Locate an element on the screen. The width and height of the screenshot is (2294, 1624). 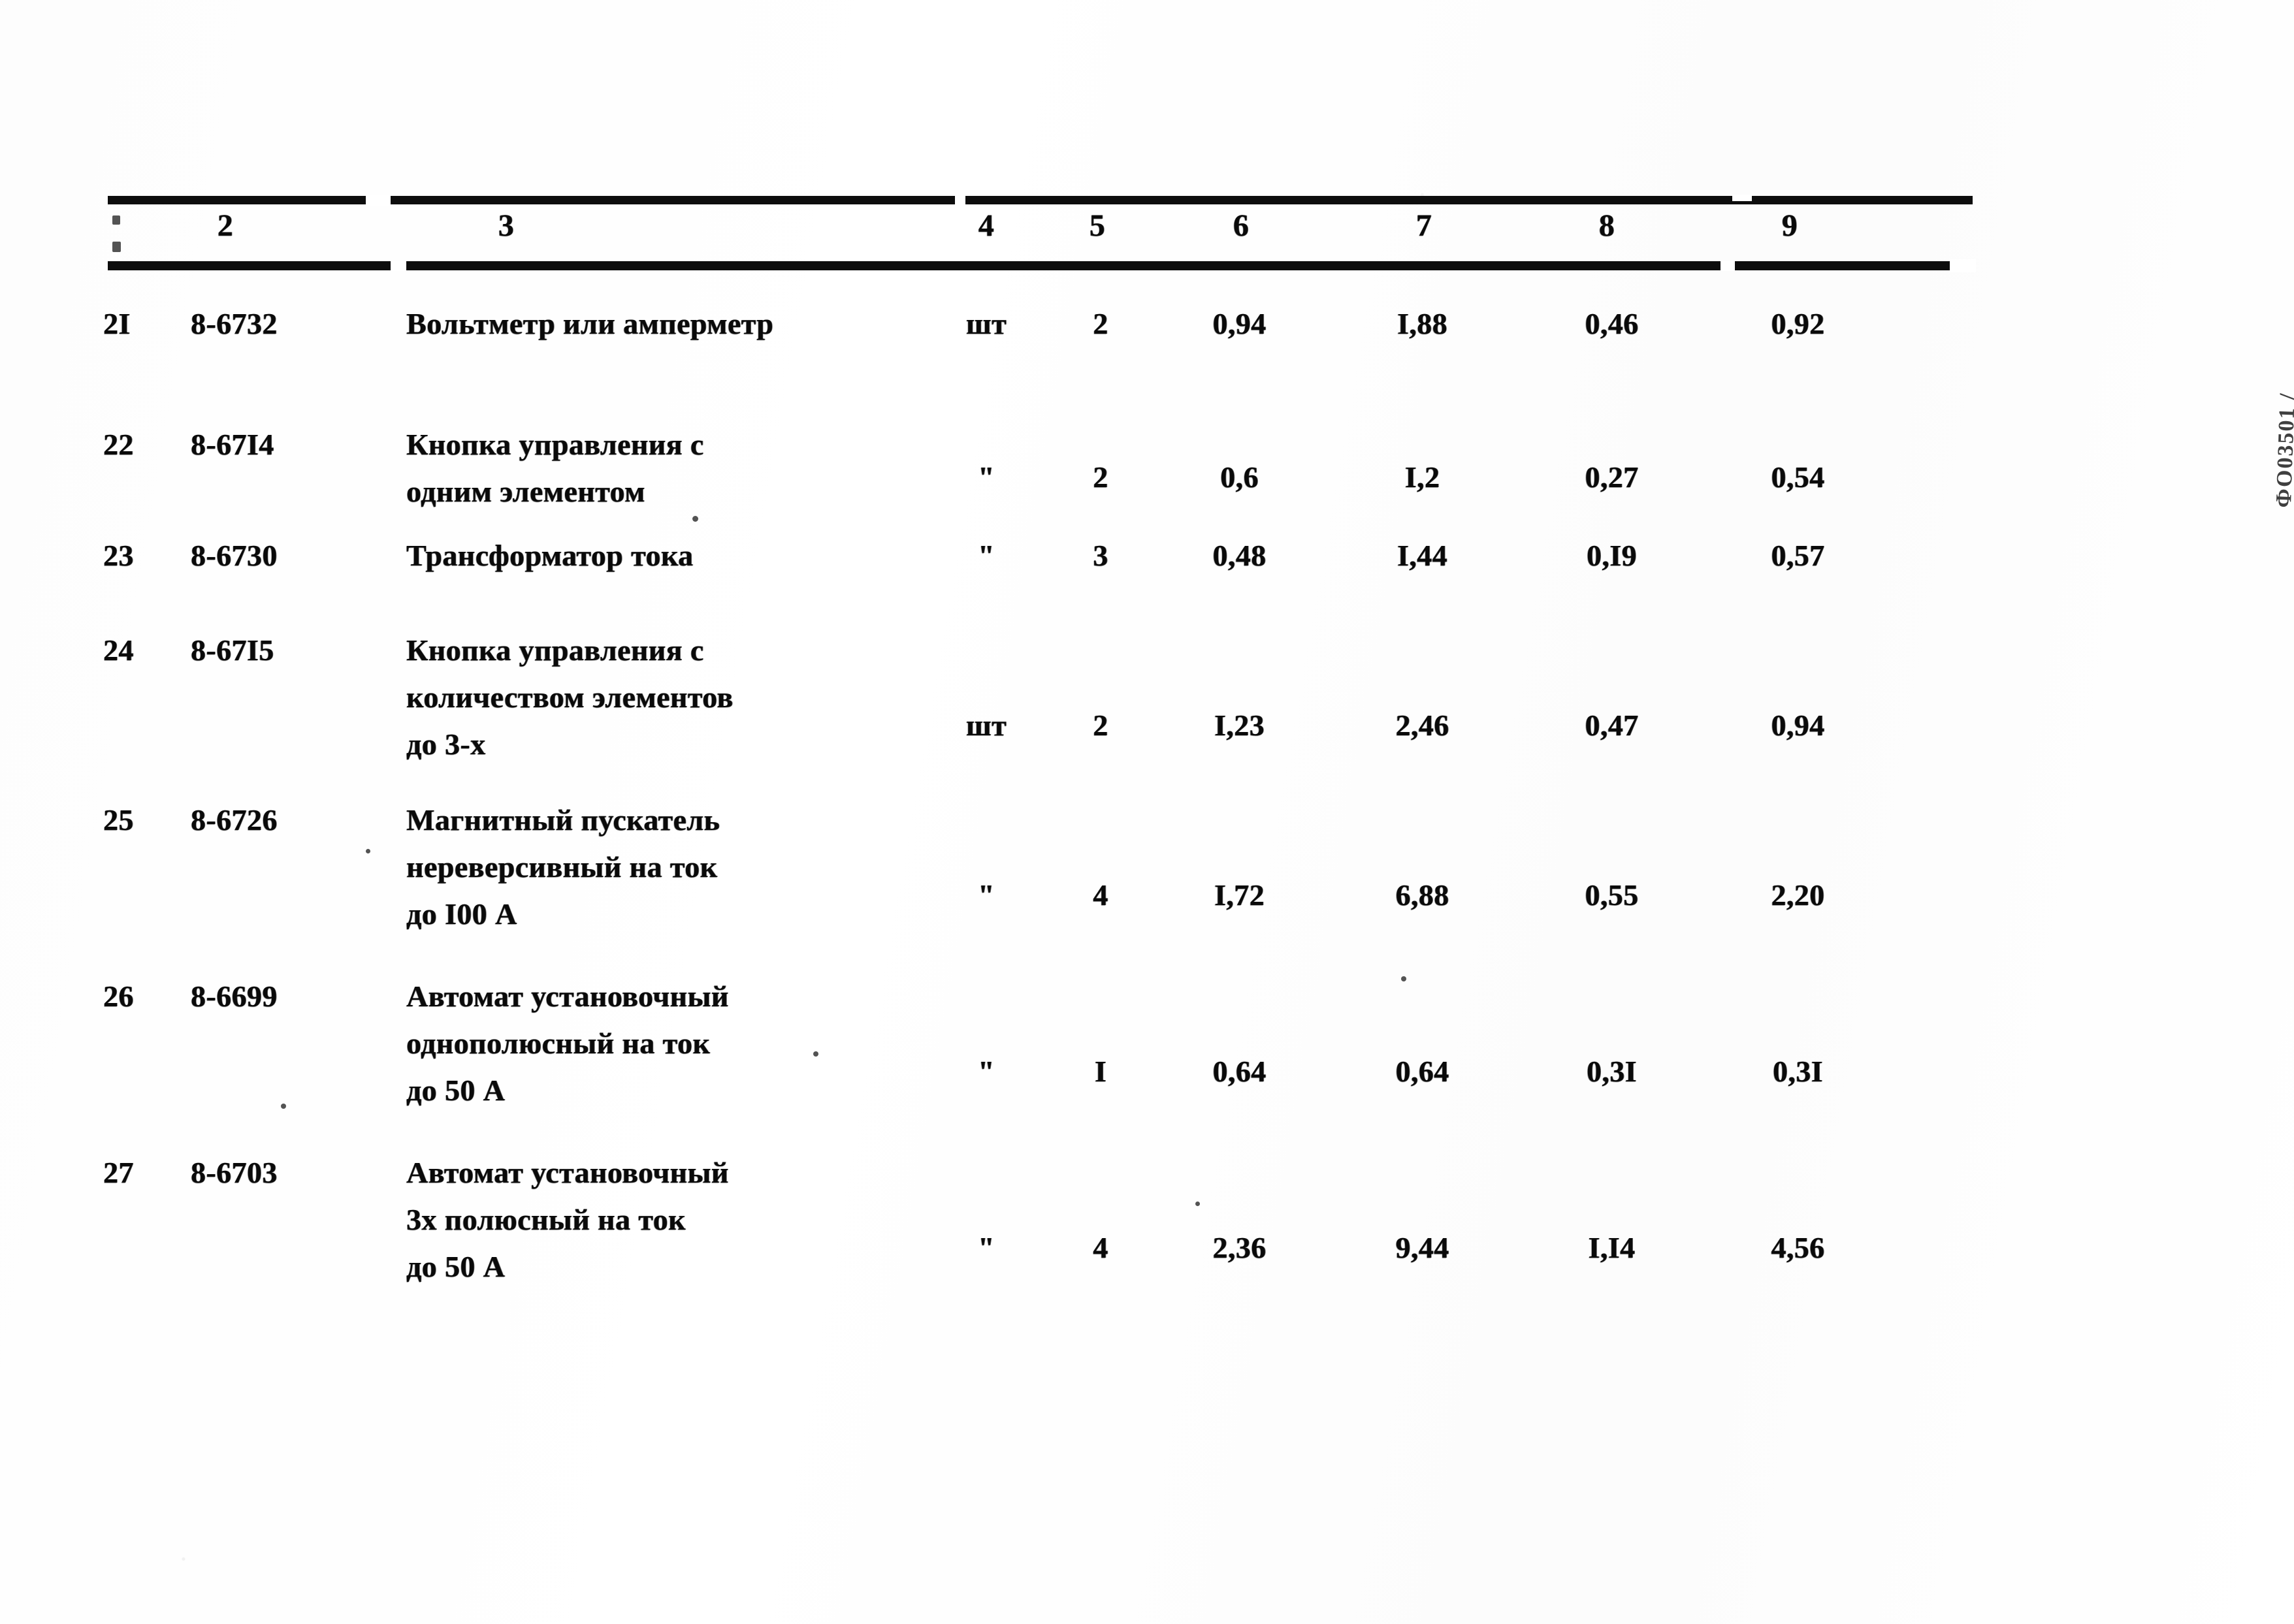
row-number: 22 is located at coordinates (119, 444).